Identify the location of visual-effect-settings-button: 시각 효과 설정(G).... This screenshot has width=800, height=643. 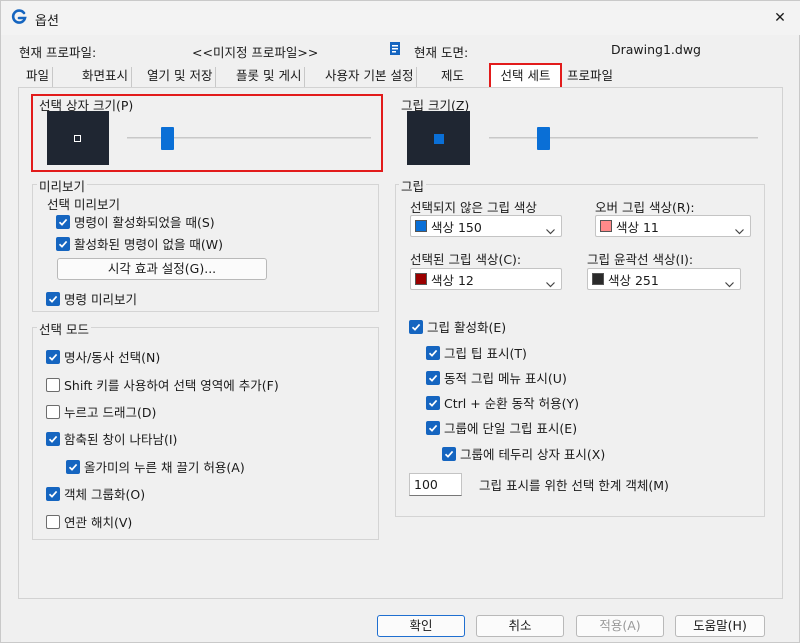
(162, 269).